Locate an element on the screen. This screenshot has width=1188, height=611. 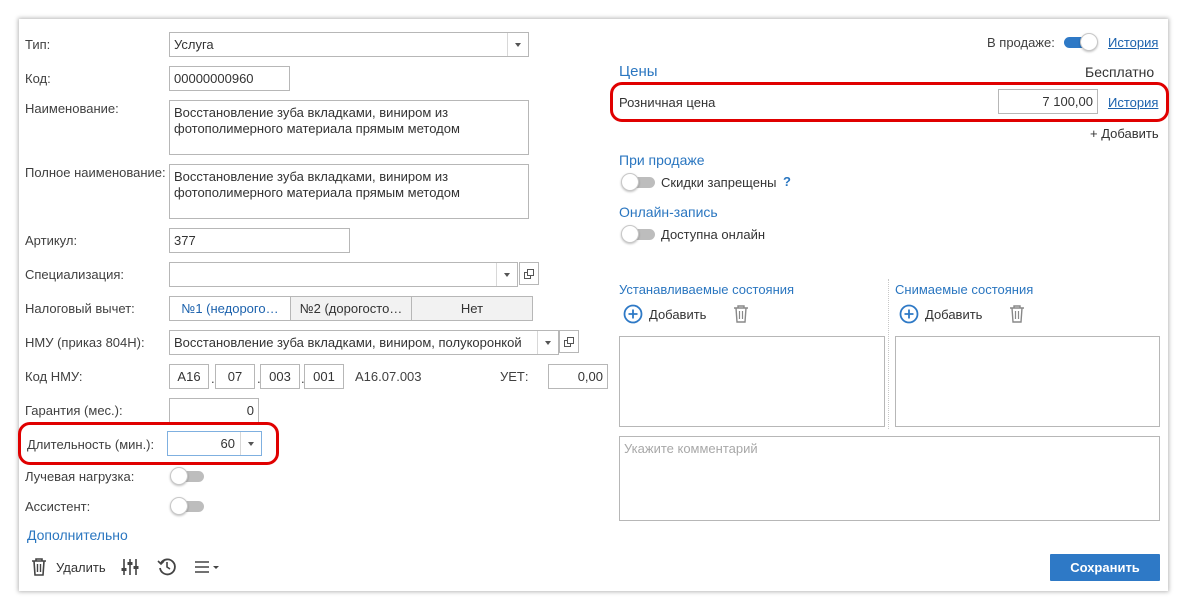
more-menu-button is located at coordinates (207, 567).